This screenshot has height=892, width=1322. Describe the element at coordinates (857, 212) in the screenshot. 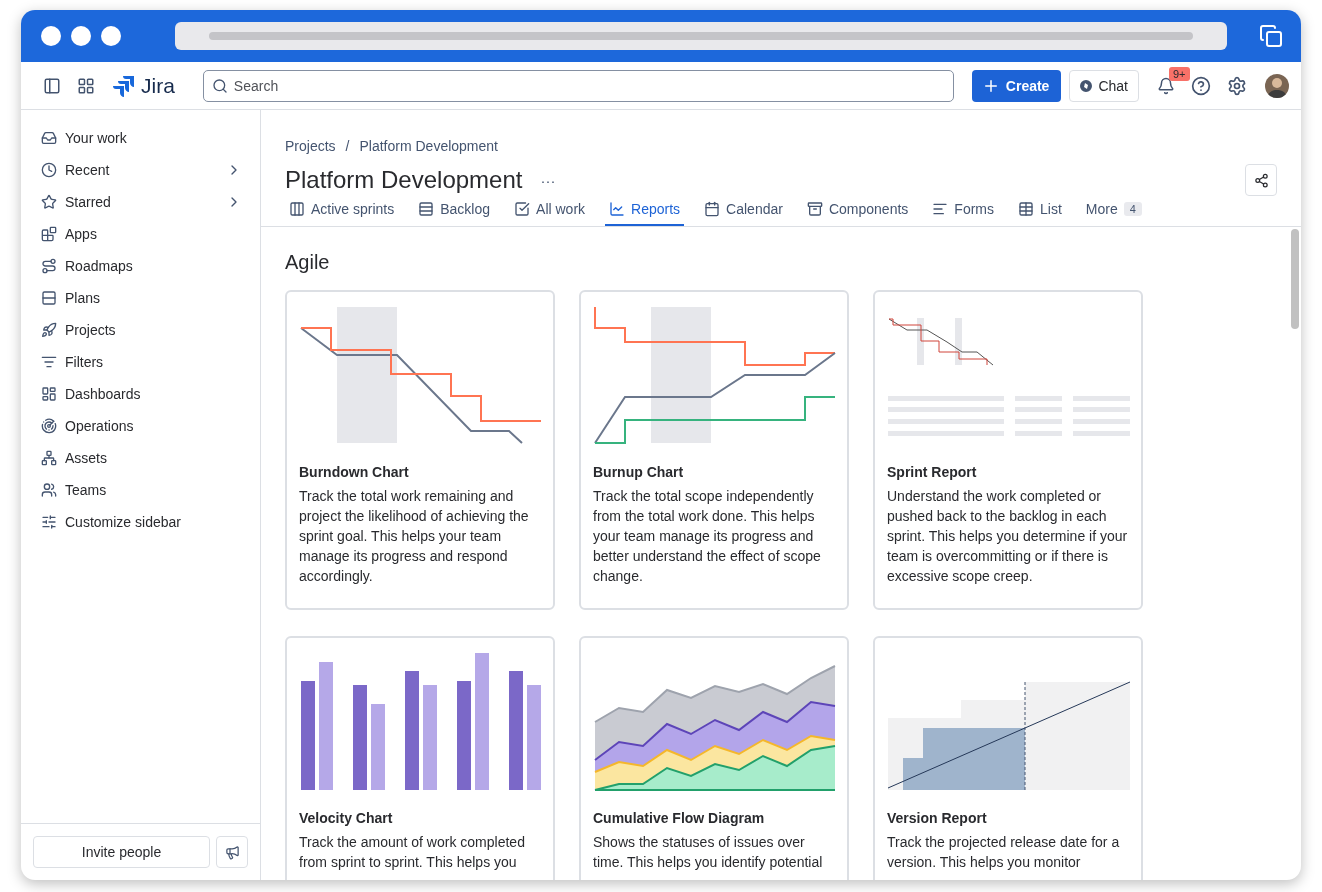

I see `tab: Components` at that location.